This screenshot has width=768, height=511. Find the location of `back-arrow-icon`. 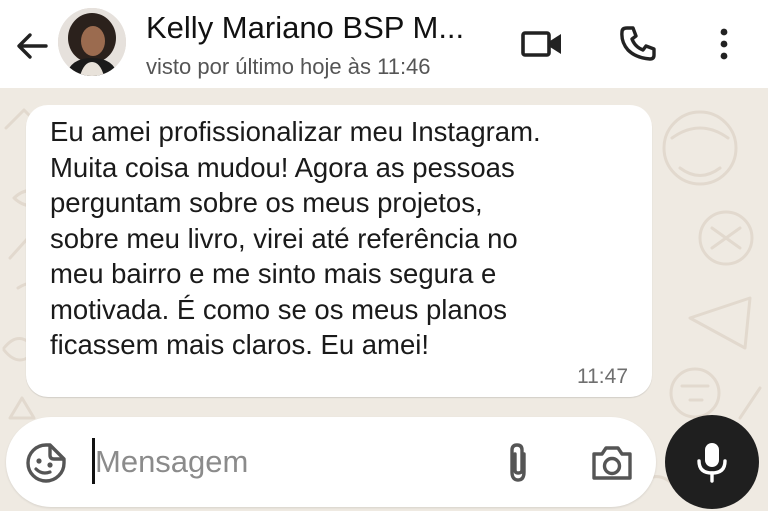

back-arrow-icon is located at coordinates (32, 46).